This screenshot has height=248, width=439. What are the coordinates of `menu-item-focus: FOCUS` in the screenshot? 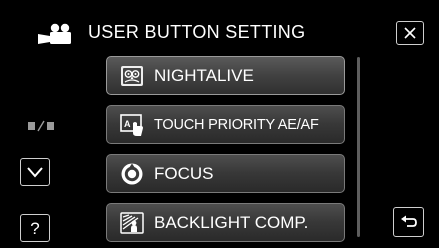 It's located at (225, 173).